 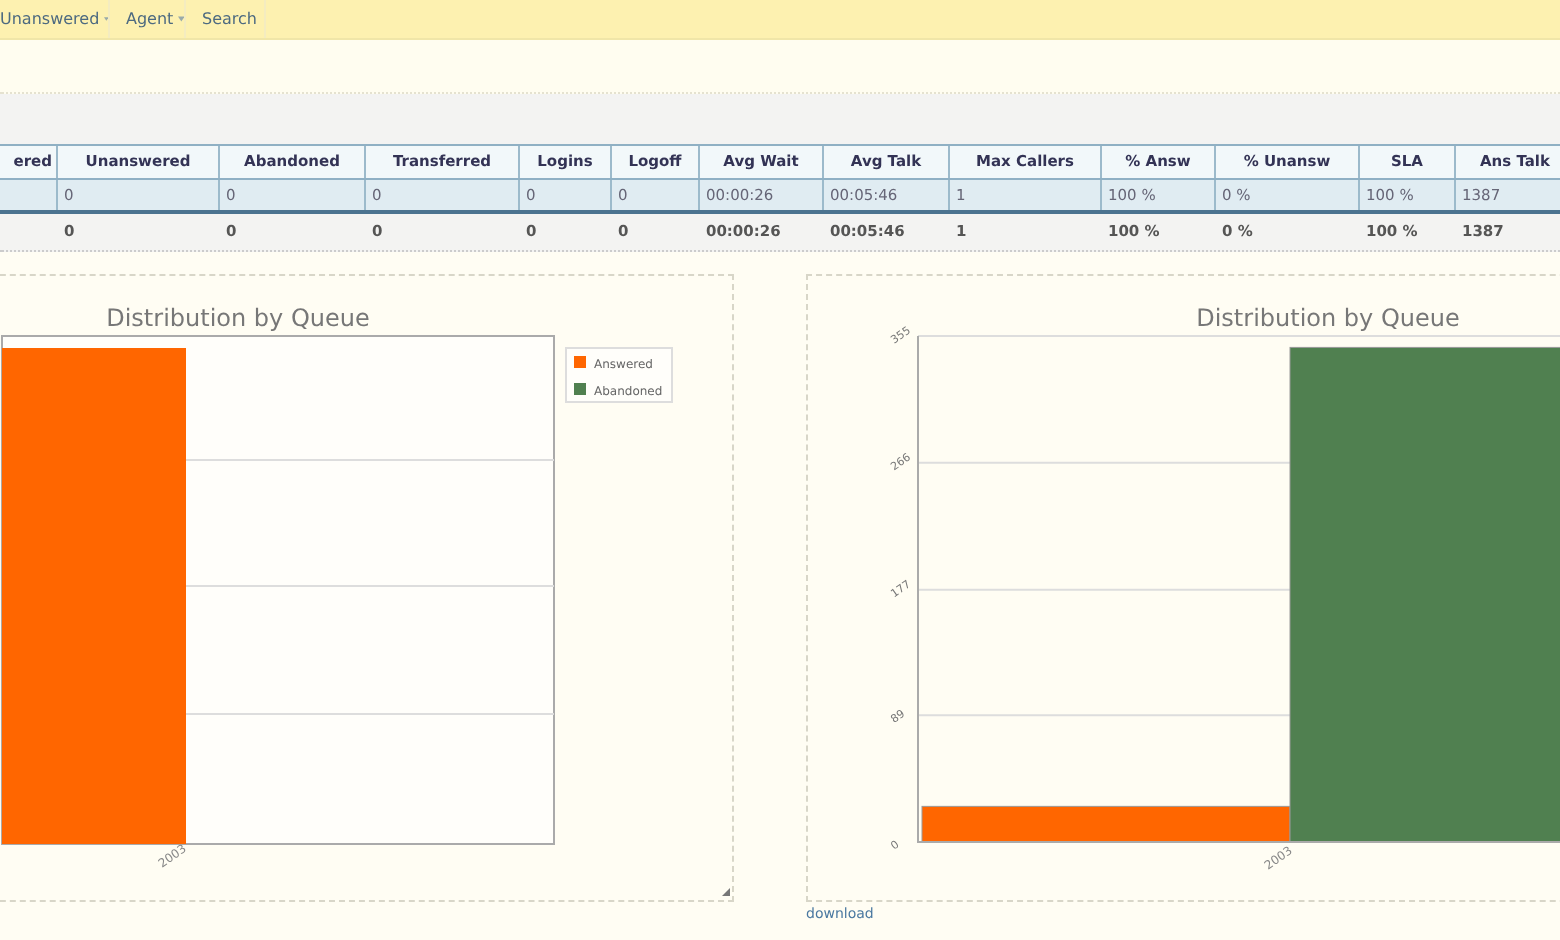 What do you see at coordinates (619, 375) in the screenshot?
I see `chart-legend` at bounding box center [619, 375].